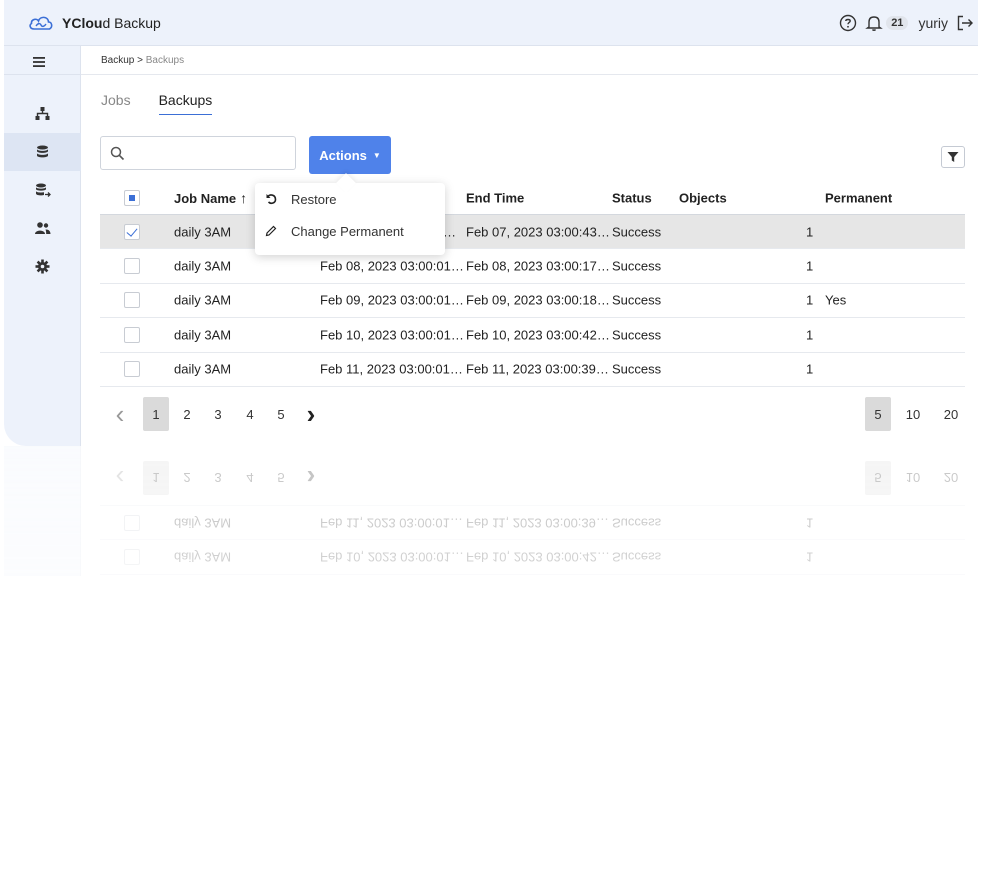 The width and height of the screenshot is (981, 895). I want to click on sort-up-arrow-icon: ↑, so click(243, 198).